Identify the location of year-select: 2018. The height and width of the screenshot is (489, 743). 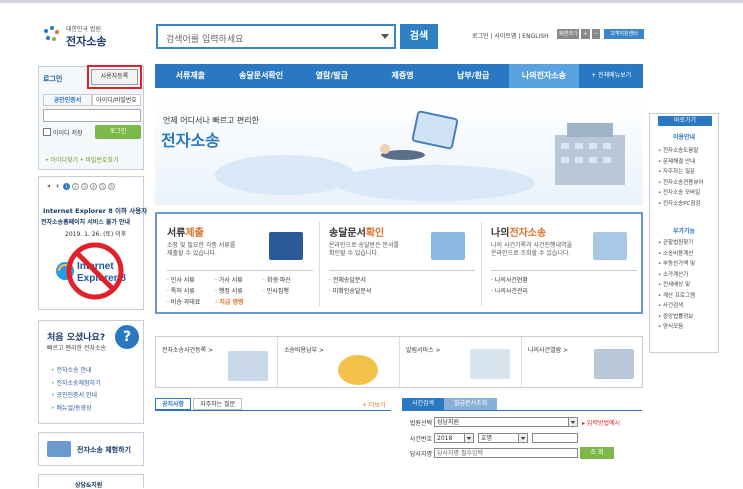
(454, 438).